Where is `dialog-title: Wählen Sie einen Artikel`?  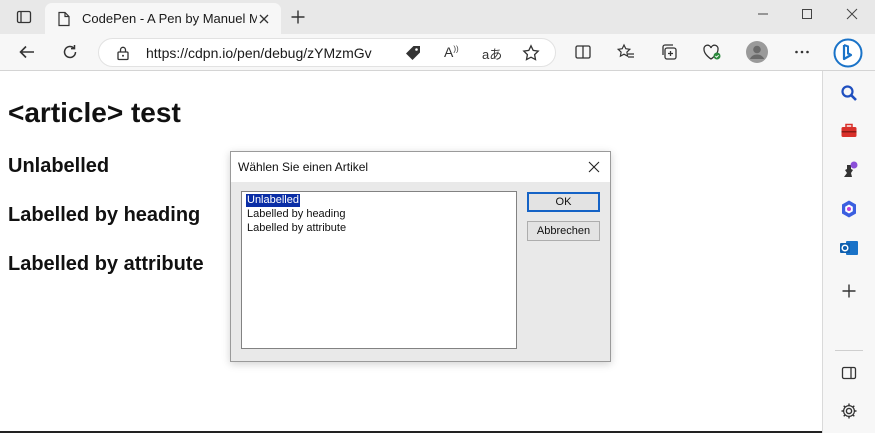
dialog-title: Wählen Sie einen Artikel is located at coordinates (303, 167).